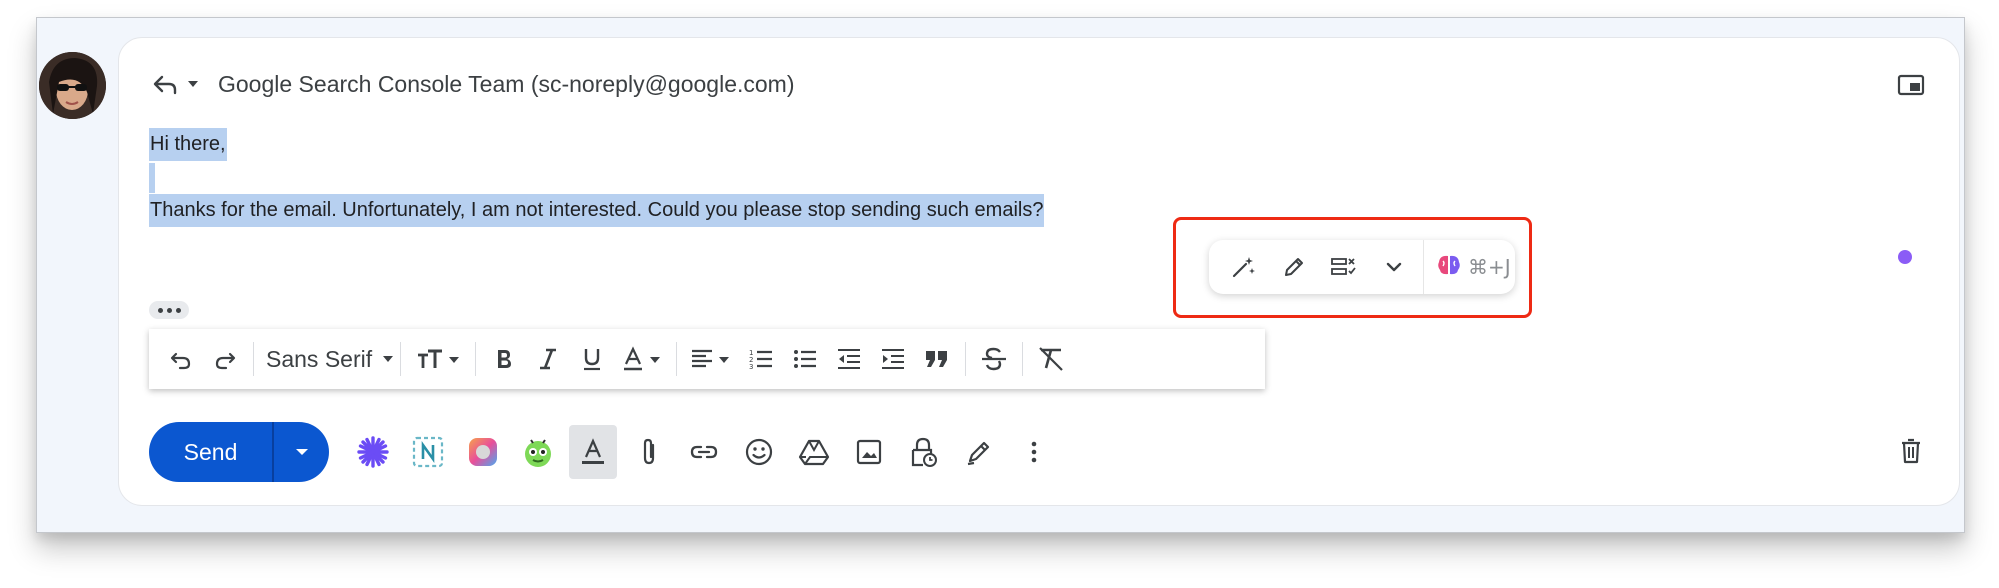  I want to click on indent-more-icon, so click(893, 359).